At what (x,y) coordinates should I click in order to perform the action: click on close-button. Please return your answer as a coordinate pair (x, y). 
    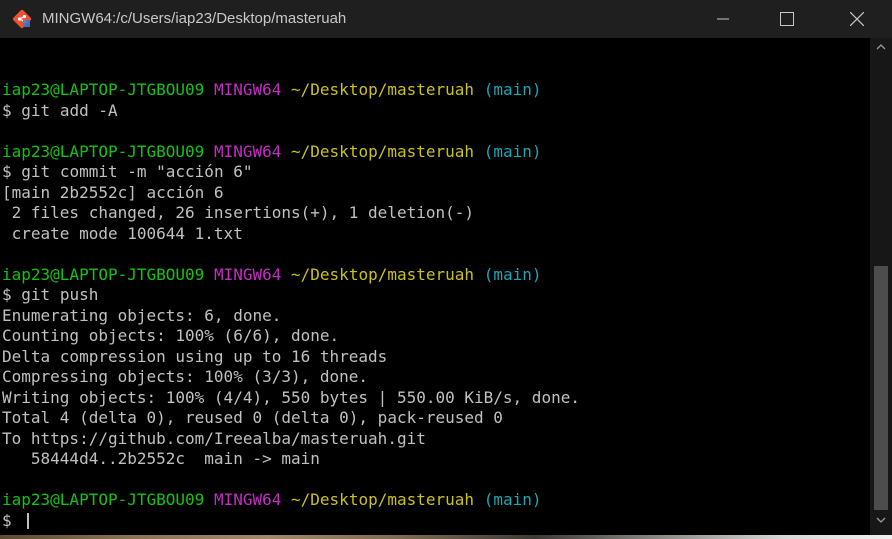
    Looking at the image, I should click on (857, 19).